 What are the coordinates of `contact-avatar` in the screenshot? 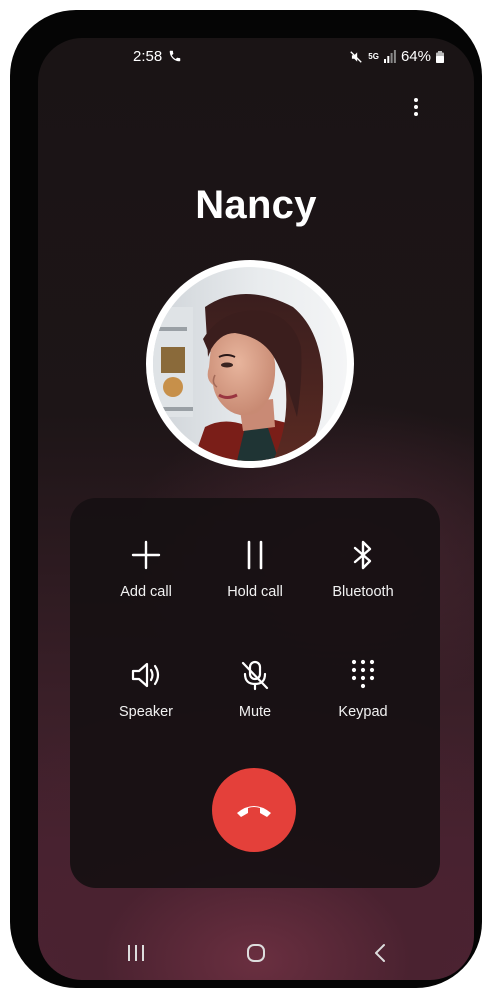 It's located at (250, 364).